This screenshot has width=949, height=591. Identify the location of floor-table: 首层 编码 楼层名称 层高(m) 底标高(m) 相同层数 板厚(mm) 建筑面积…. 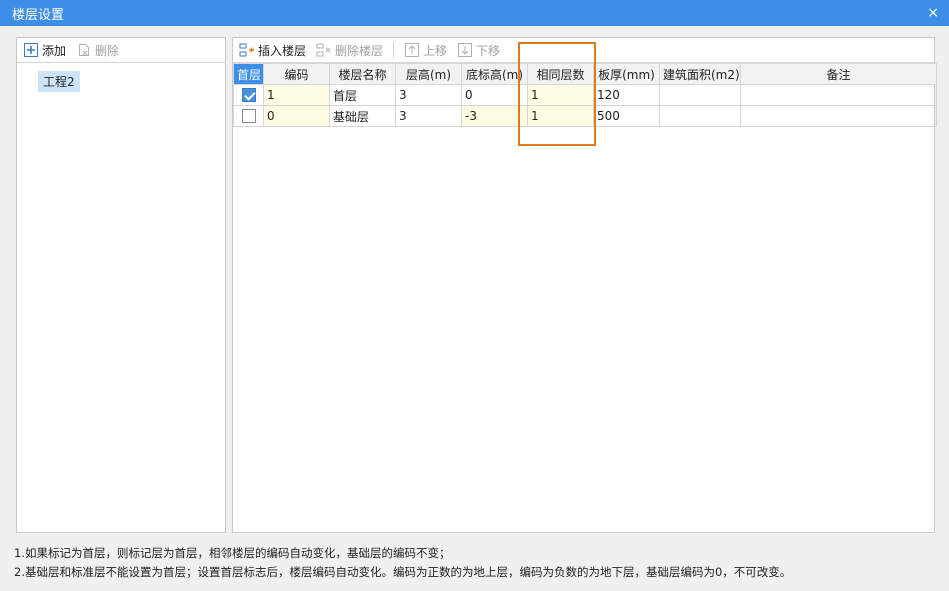
(585, 95).